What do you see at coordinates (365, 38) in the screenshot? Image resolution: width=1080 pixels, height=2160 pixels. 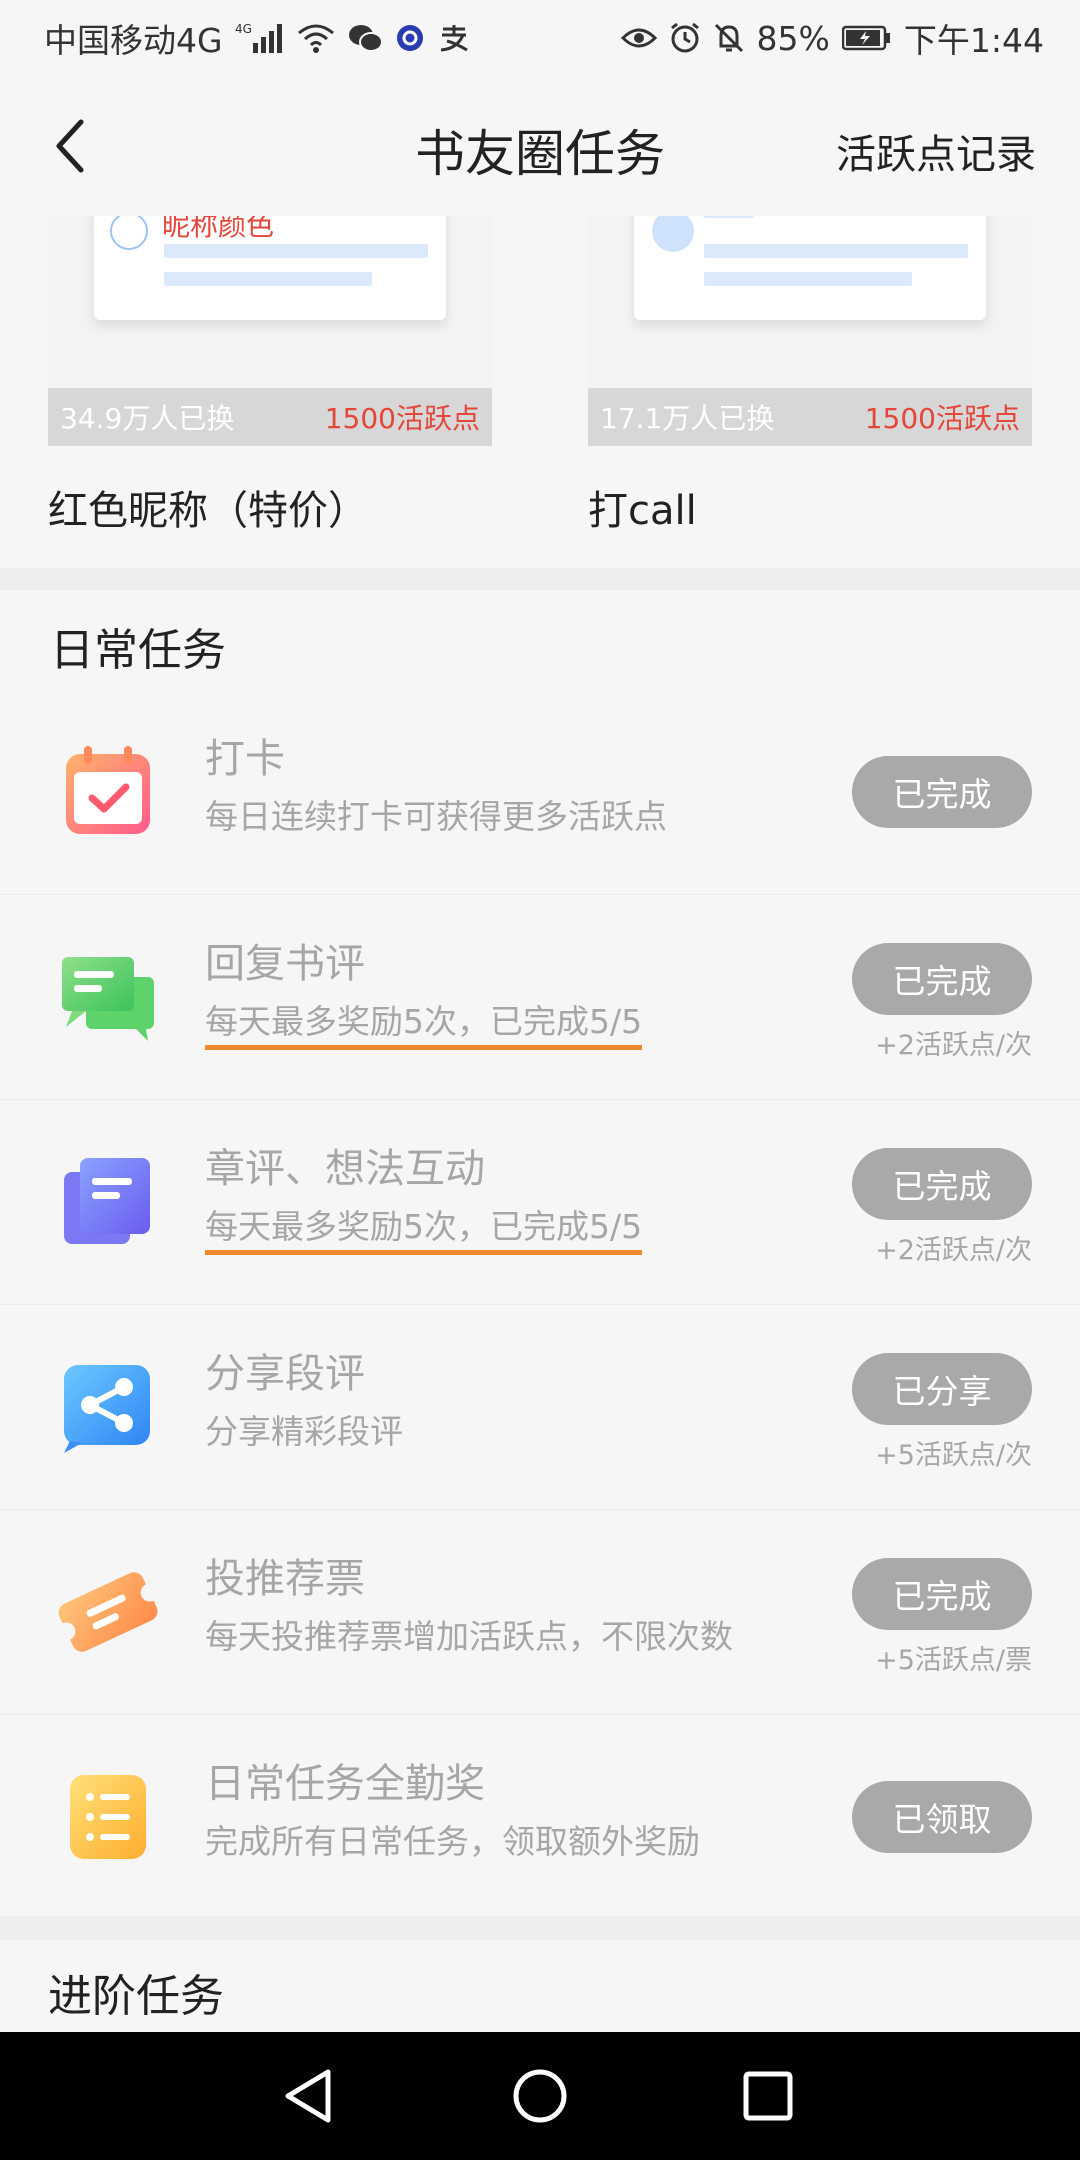 I see `wechat-icon` at bounding box center [365, 38].